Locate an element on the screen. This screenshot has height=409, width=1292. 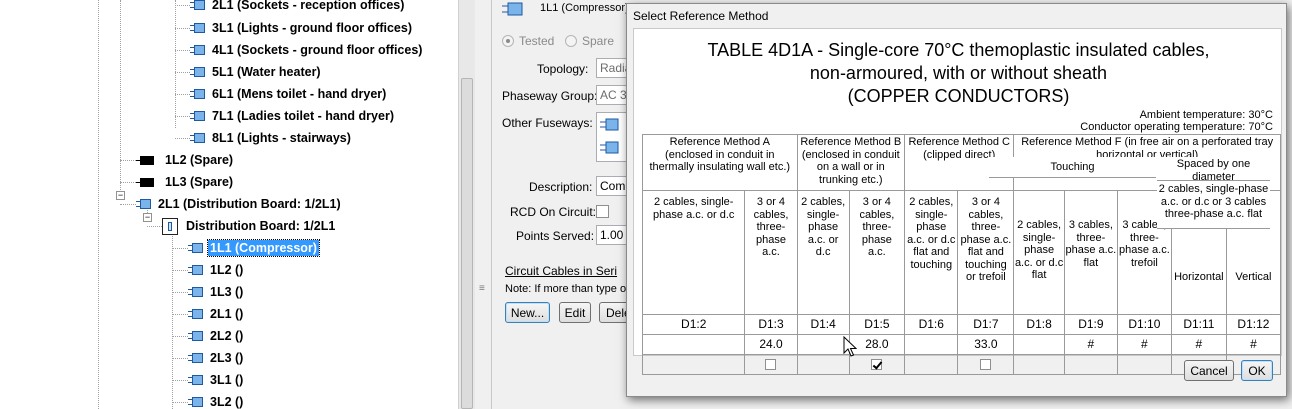
tree-node: 2L2 () is located at coordinates (216, 336).